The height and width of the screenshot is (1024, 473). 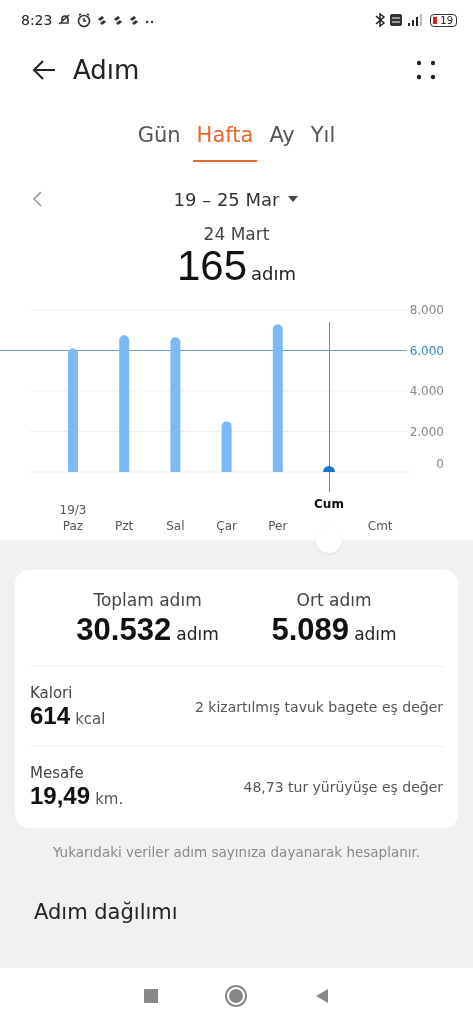 I want to click on section-title: Adım dağılımı, so click(x=106, y=912).